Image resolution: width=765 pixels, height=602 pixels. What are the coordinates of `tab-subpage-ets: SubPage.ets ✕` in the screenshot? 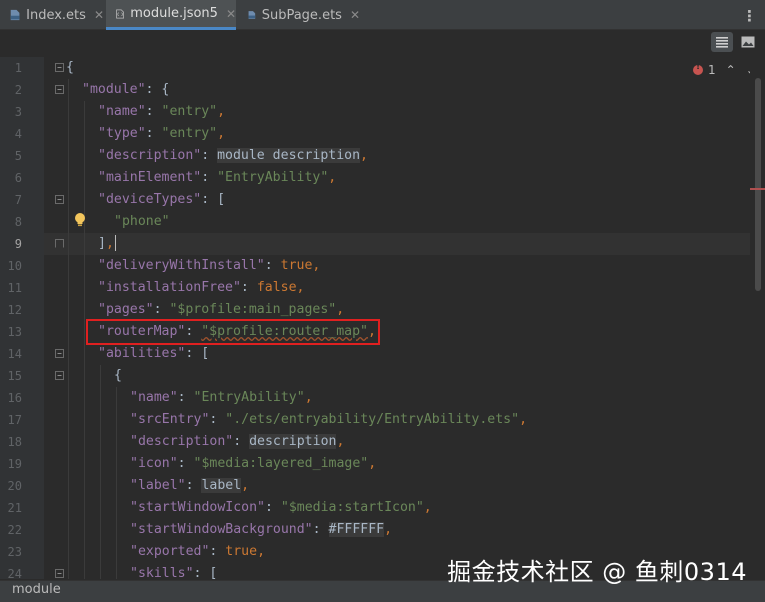 It's located at (299, 15).